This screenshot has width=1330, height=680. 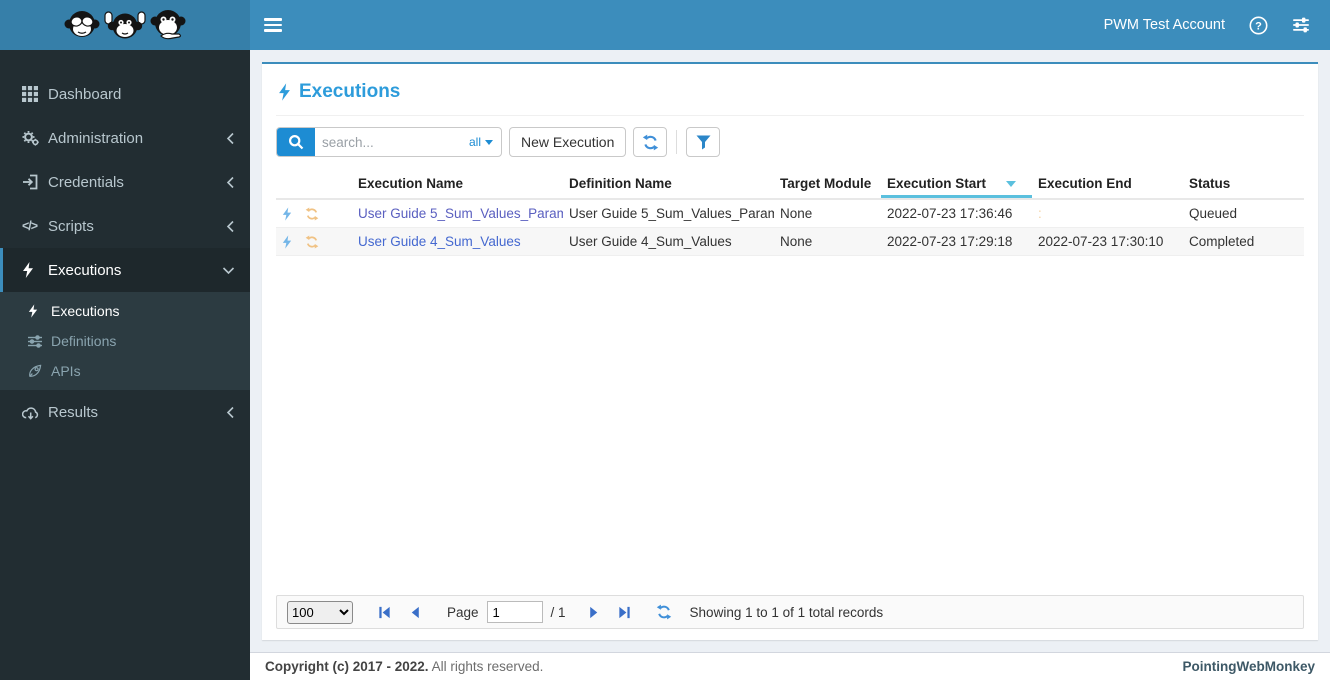 I want to click on sign-in-icon, so click(x=35, y=182).